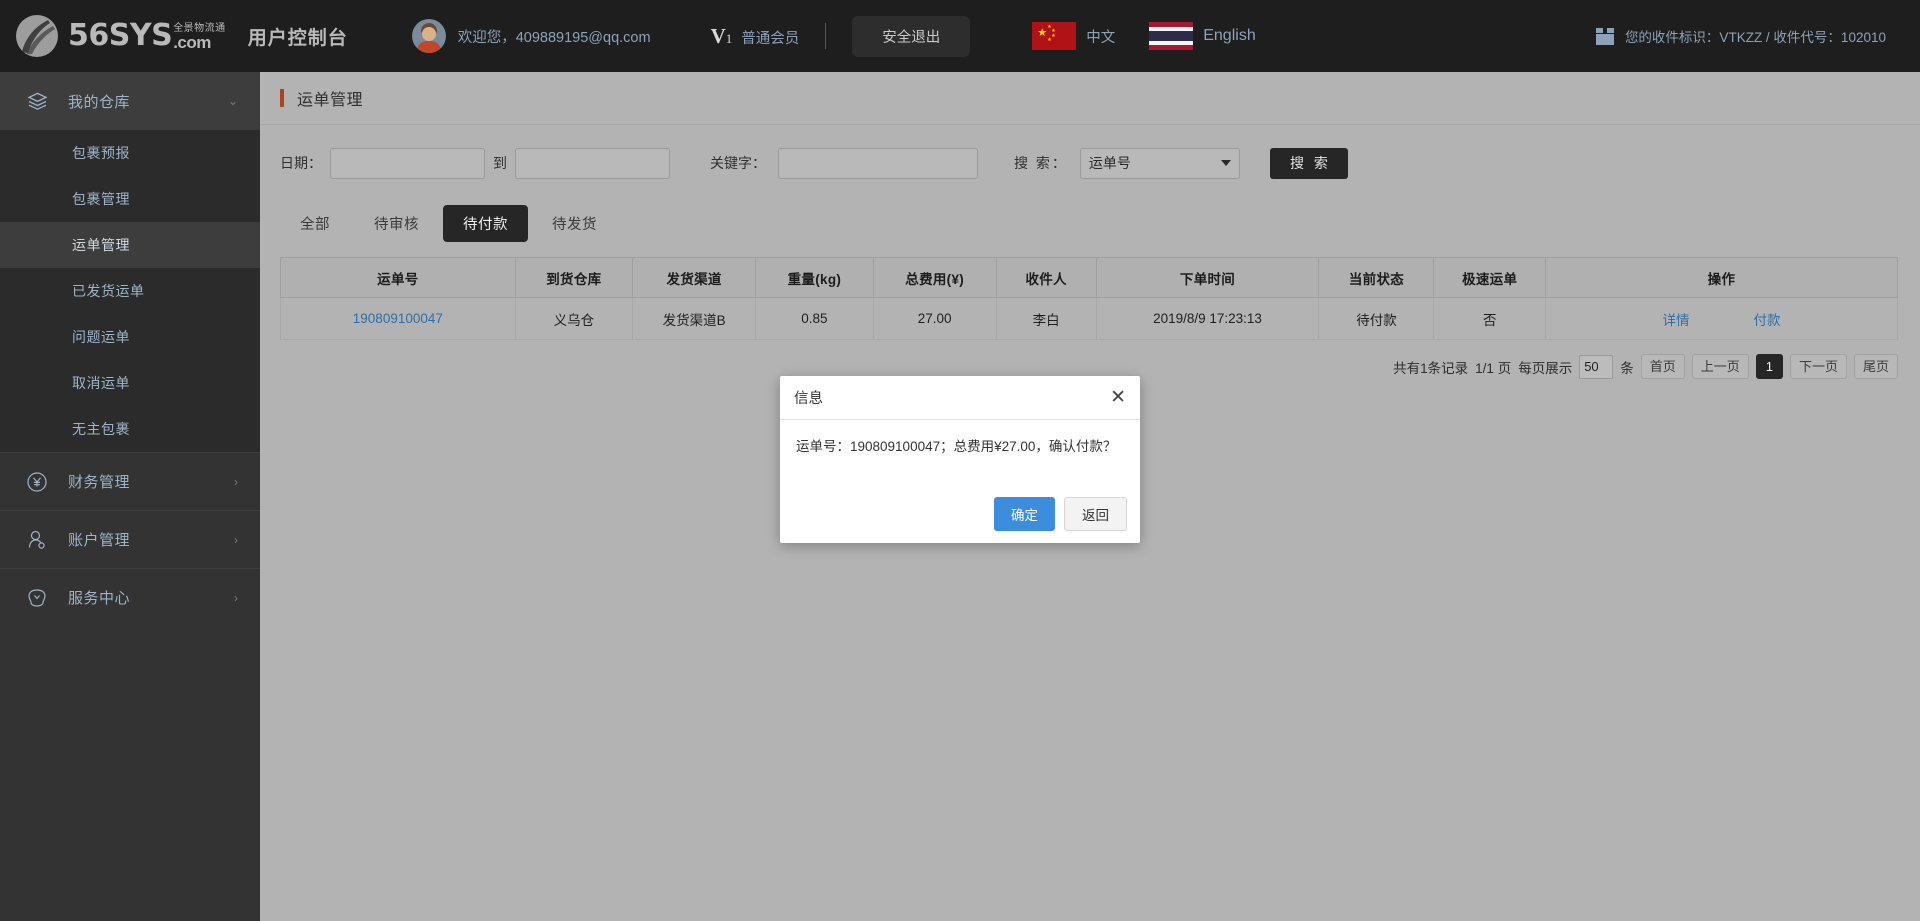 This screenshot has width=1920, height=921. What do you see at coordinates (1596, 366) in the screenshot?
I see `per-page-input` at bounding box center [1596, 366].